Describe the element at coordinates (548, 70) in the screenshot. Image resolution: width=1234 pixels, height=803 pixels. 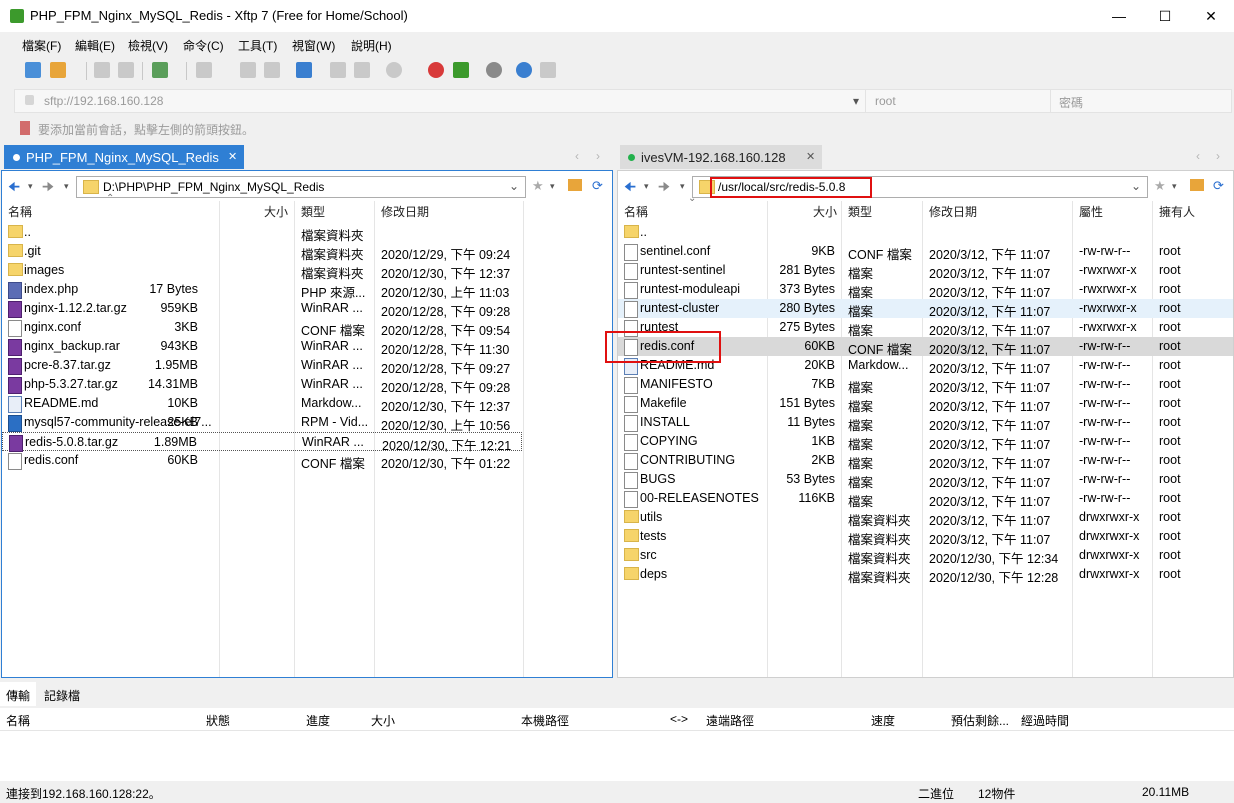
I see `chat-icon` at that location.